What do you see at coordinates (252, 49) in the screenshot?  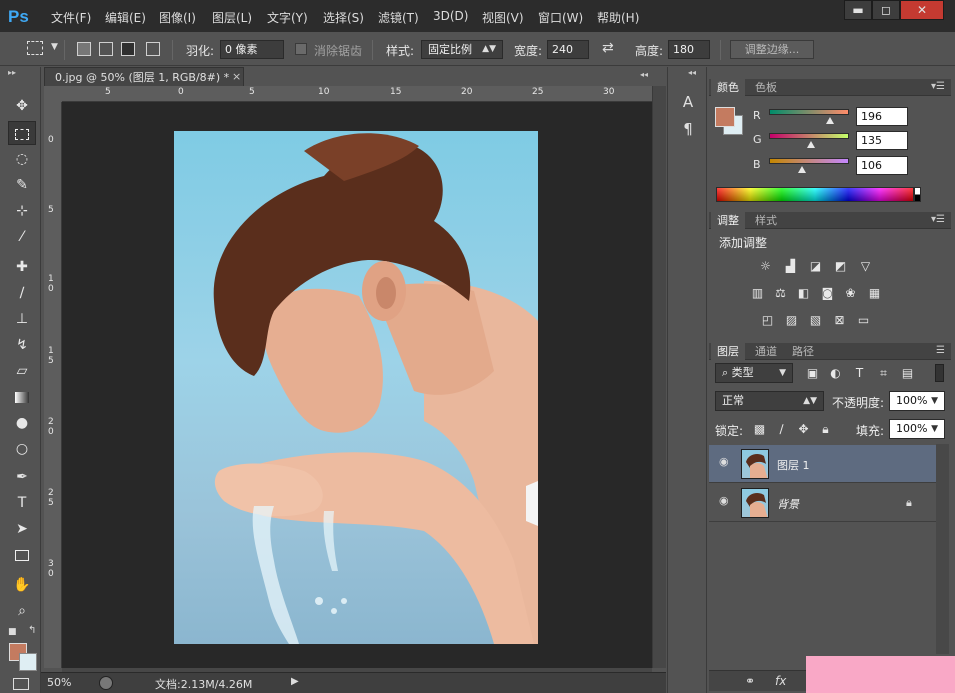 I see `feather-input: 0 像素` at bounding box center [252, 49].